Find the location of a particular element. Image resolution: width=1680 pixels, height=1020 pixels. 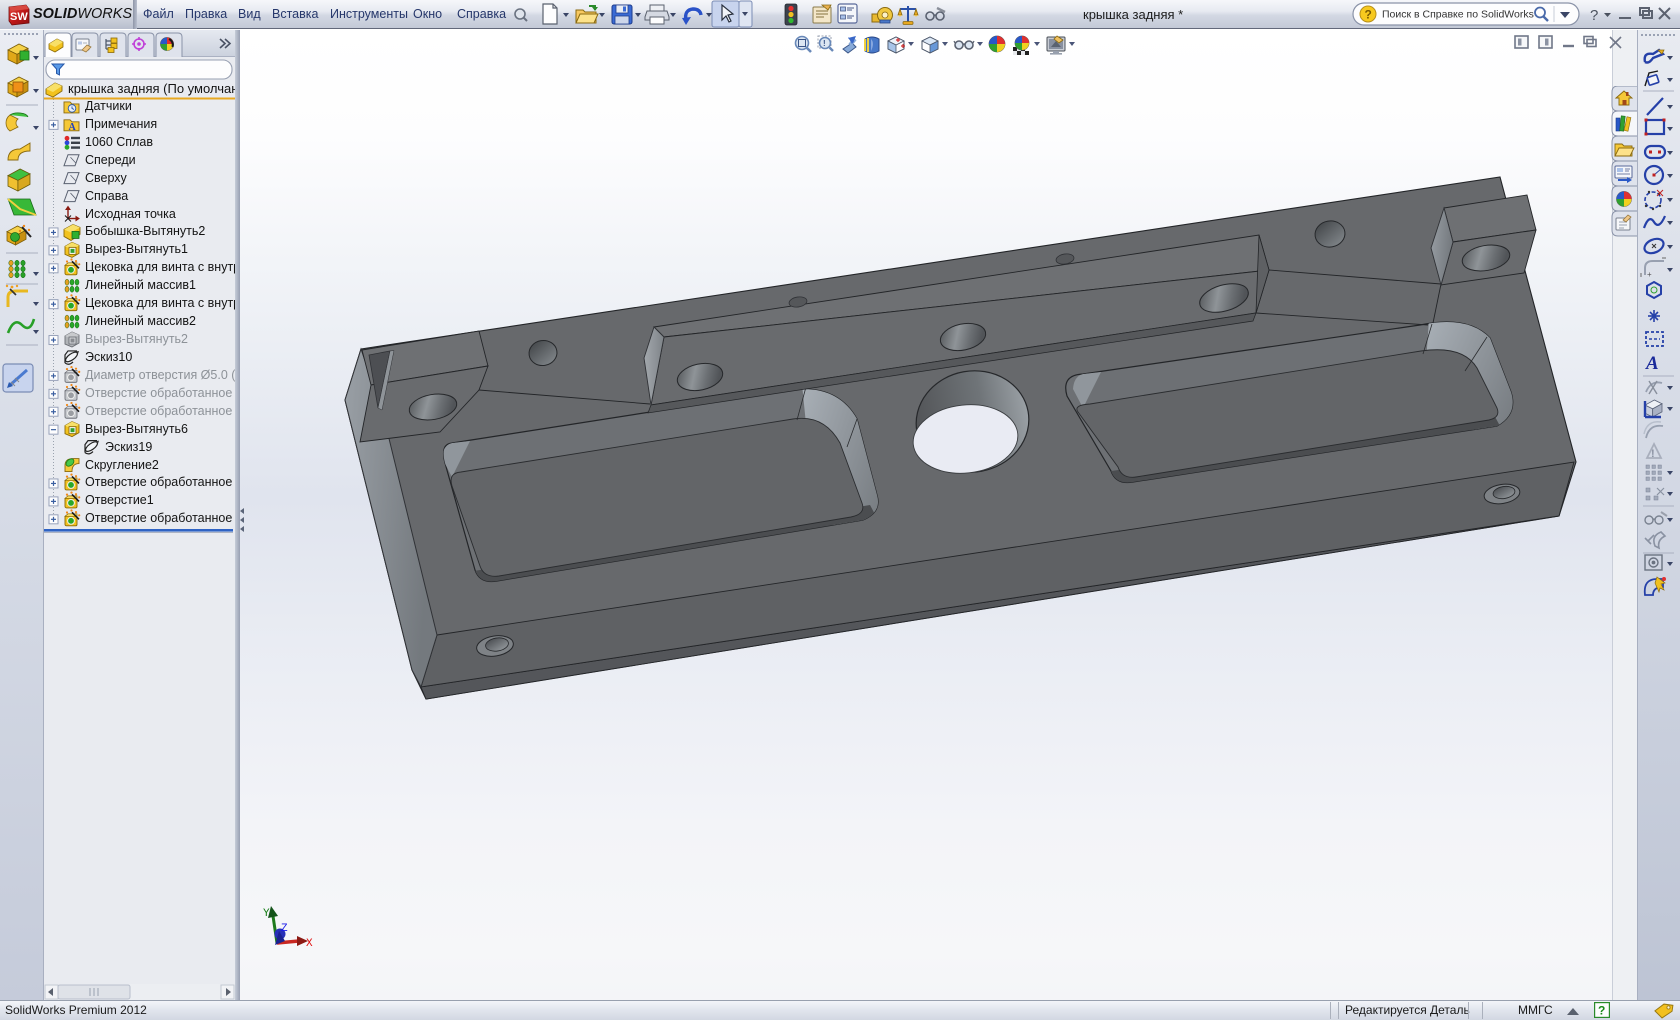

svg-text: Z is located at coordinates (284, 929).